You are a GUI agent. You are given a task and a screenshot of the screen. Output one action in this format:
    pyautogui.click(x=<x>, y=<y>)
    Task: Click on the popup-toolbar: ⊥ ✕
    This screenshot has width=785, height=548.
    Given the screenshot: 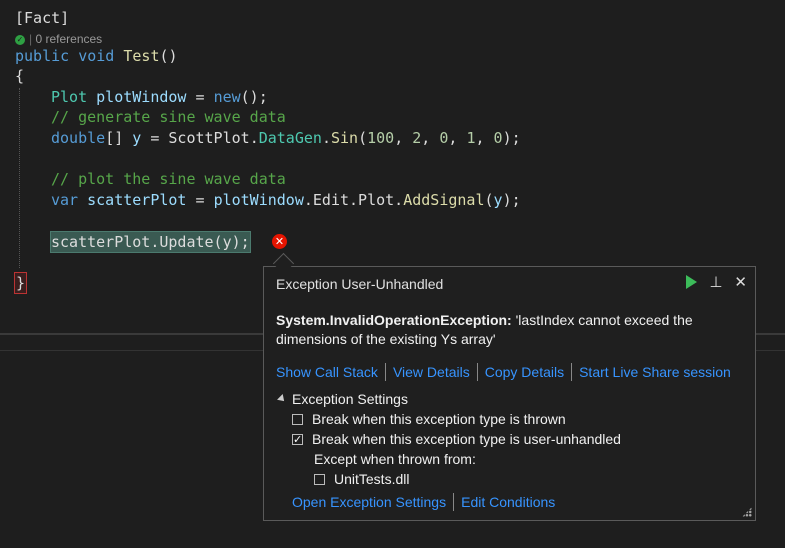 What is the action you would take?
    pyautogui.click(x=716, y=282)
    